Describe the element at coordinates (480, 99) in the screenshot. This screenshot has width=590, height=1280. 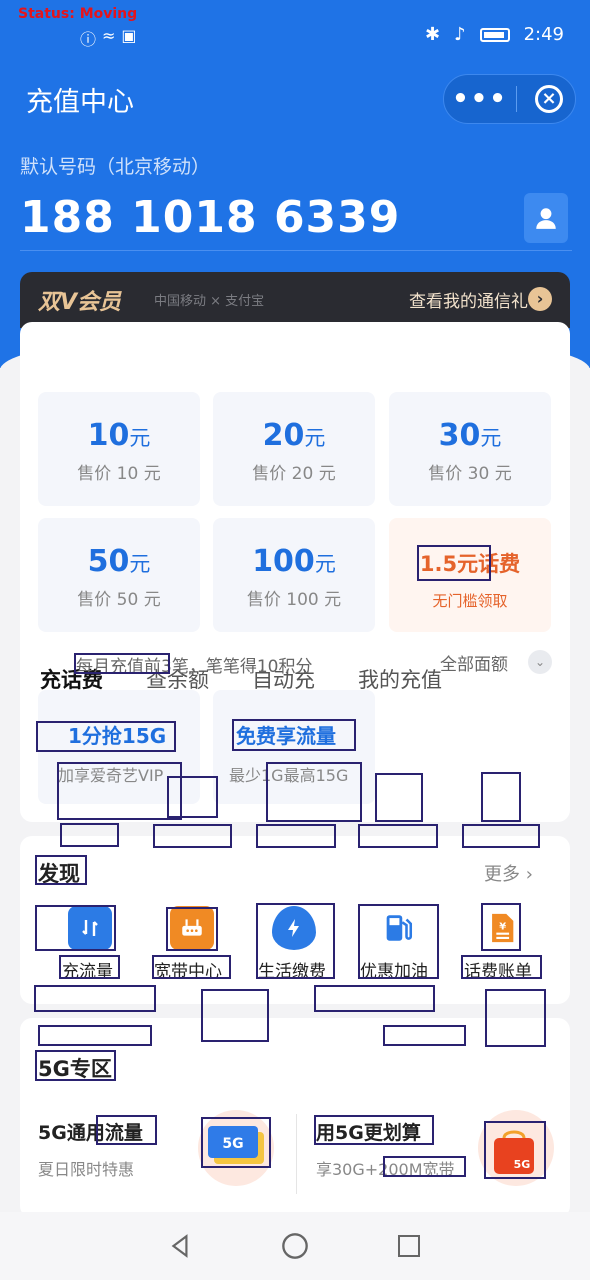
I see `more-menu-button: •••` at that location.